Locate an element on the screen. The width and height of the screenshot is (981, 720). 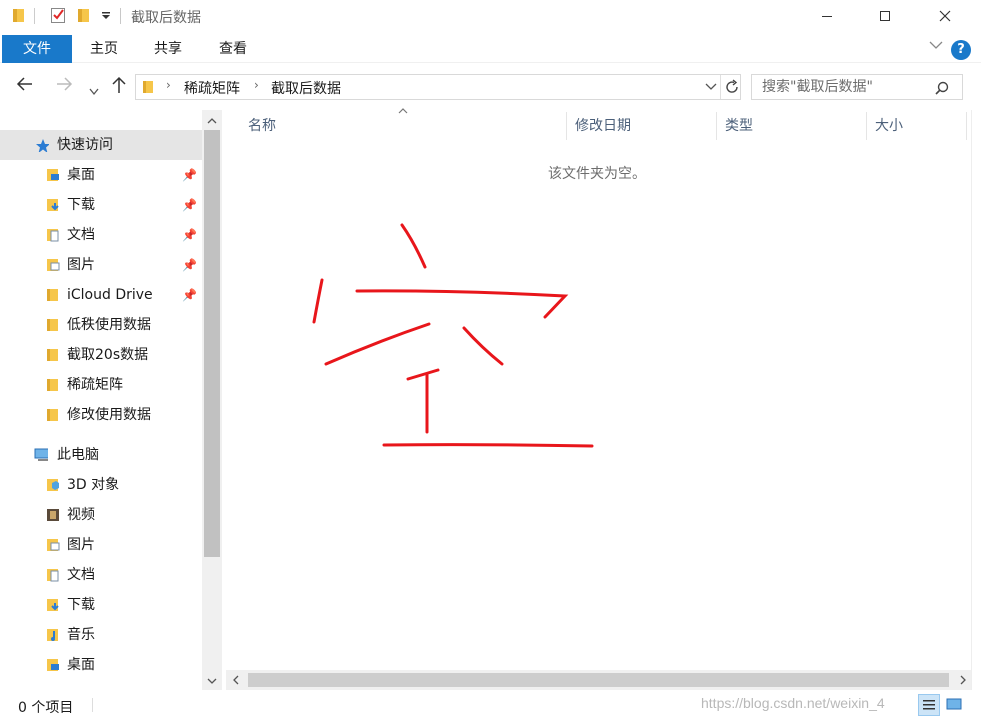
nav-label: 桌面 is located at coordinates (81, 665).